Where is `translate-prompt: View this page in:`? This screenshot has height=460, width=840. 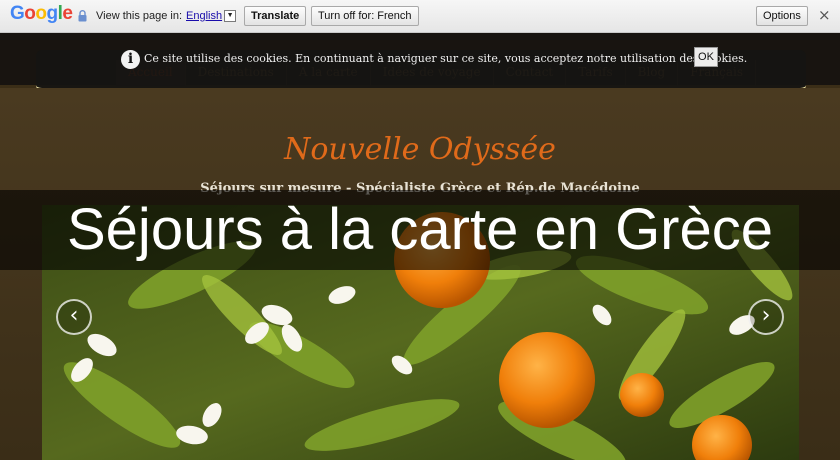 translate-prompt: View this page in: is located at coordinates (139, 16).